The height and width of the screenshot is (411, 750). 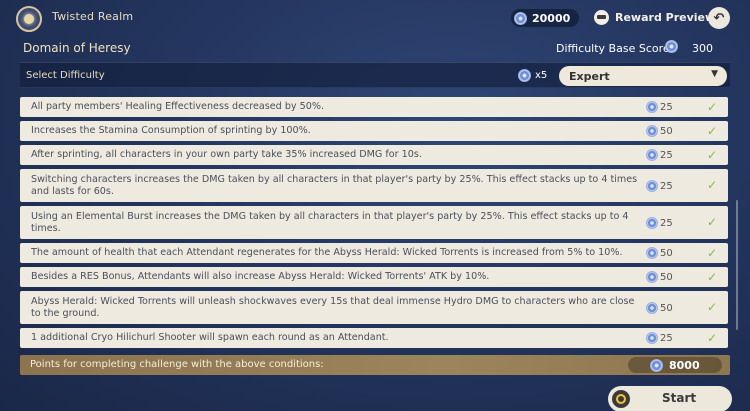 I want to click on list-scrollbar, so click(x=737, y=265).